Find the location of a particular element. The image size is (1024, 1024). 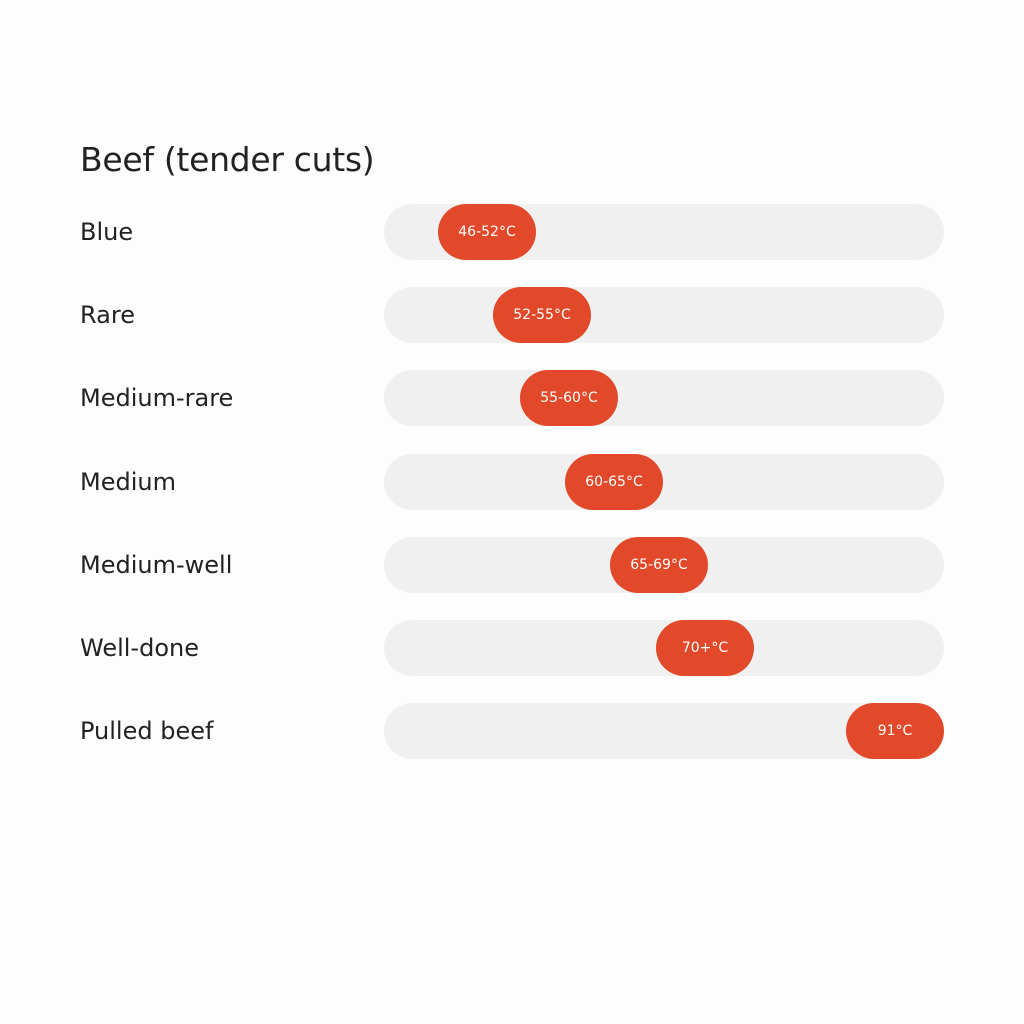

range-track: 55-60°C is located at coordinates (664, 398).